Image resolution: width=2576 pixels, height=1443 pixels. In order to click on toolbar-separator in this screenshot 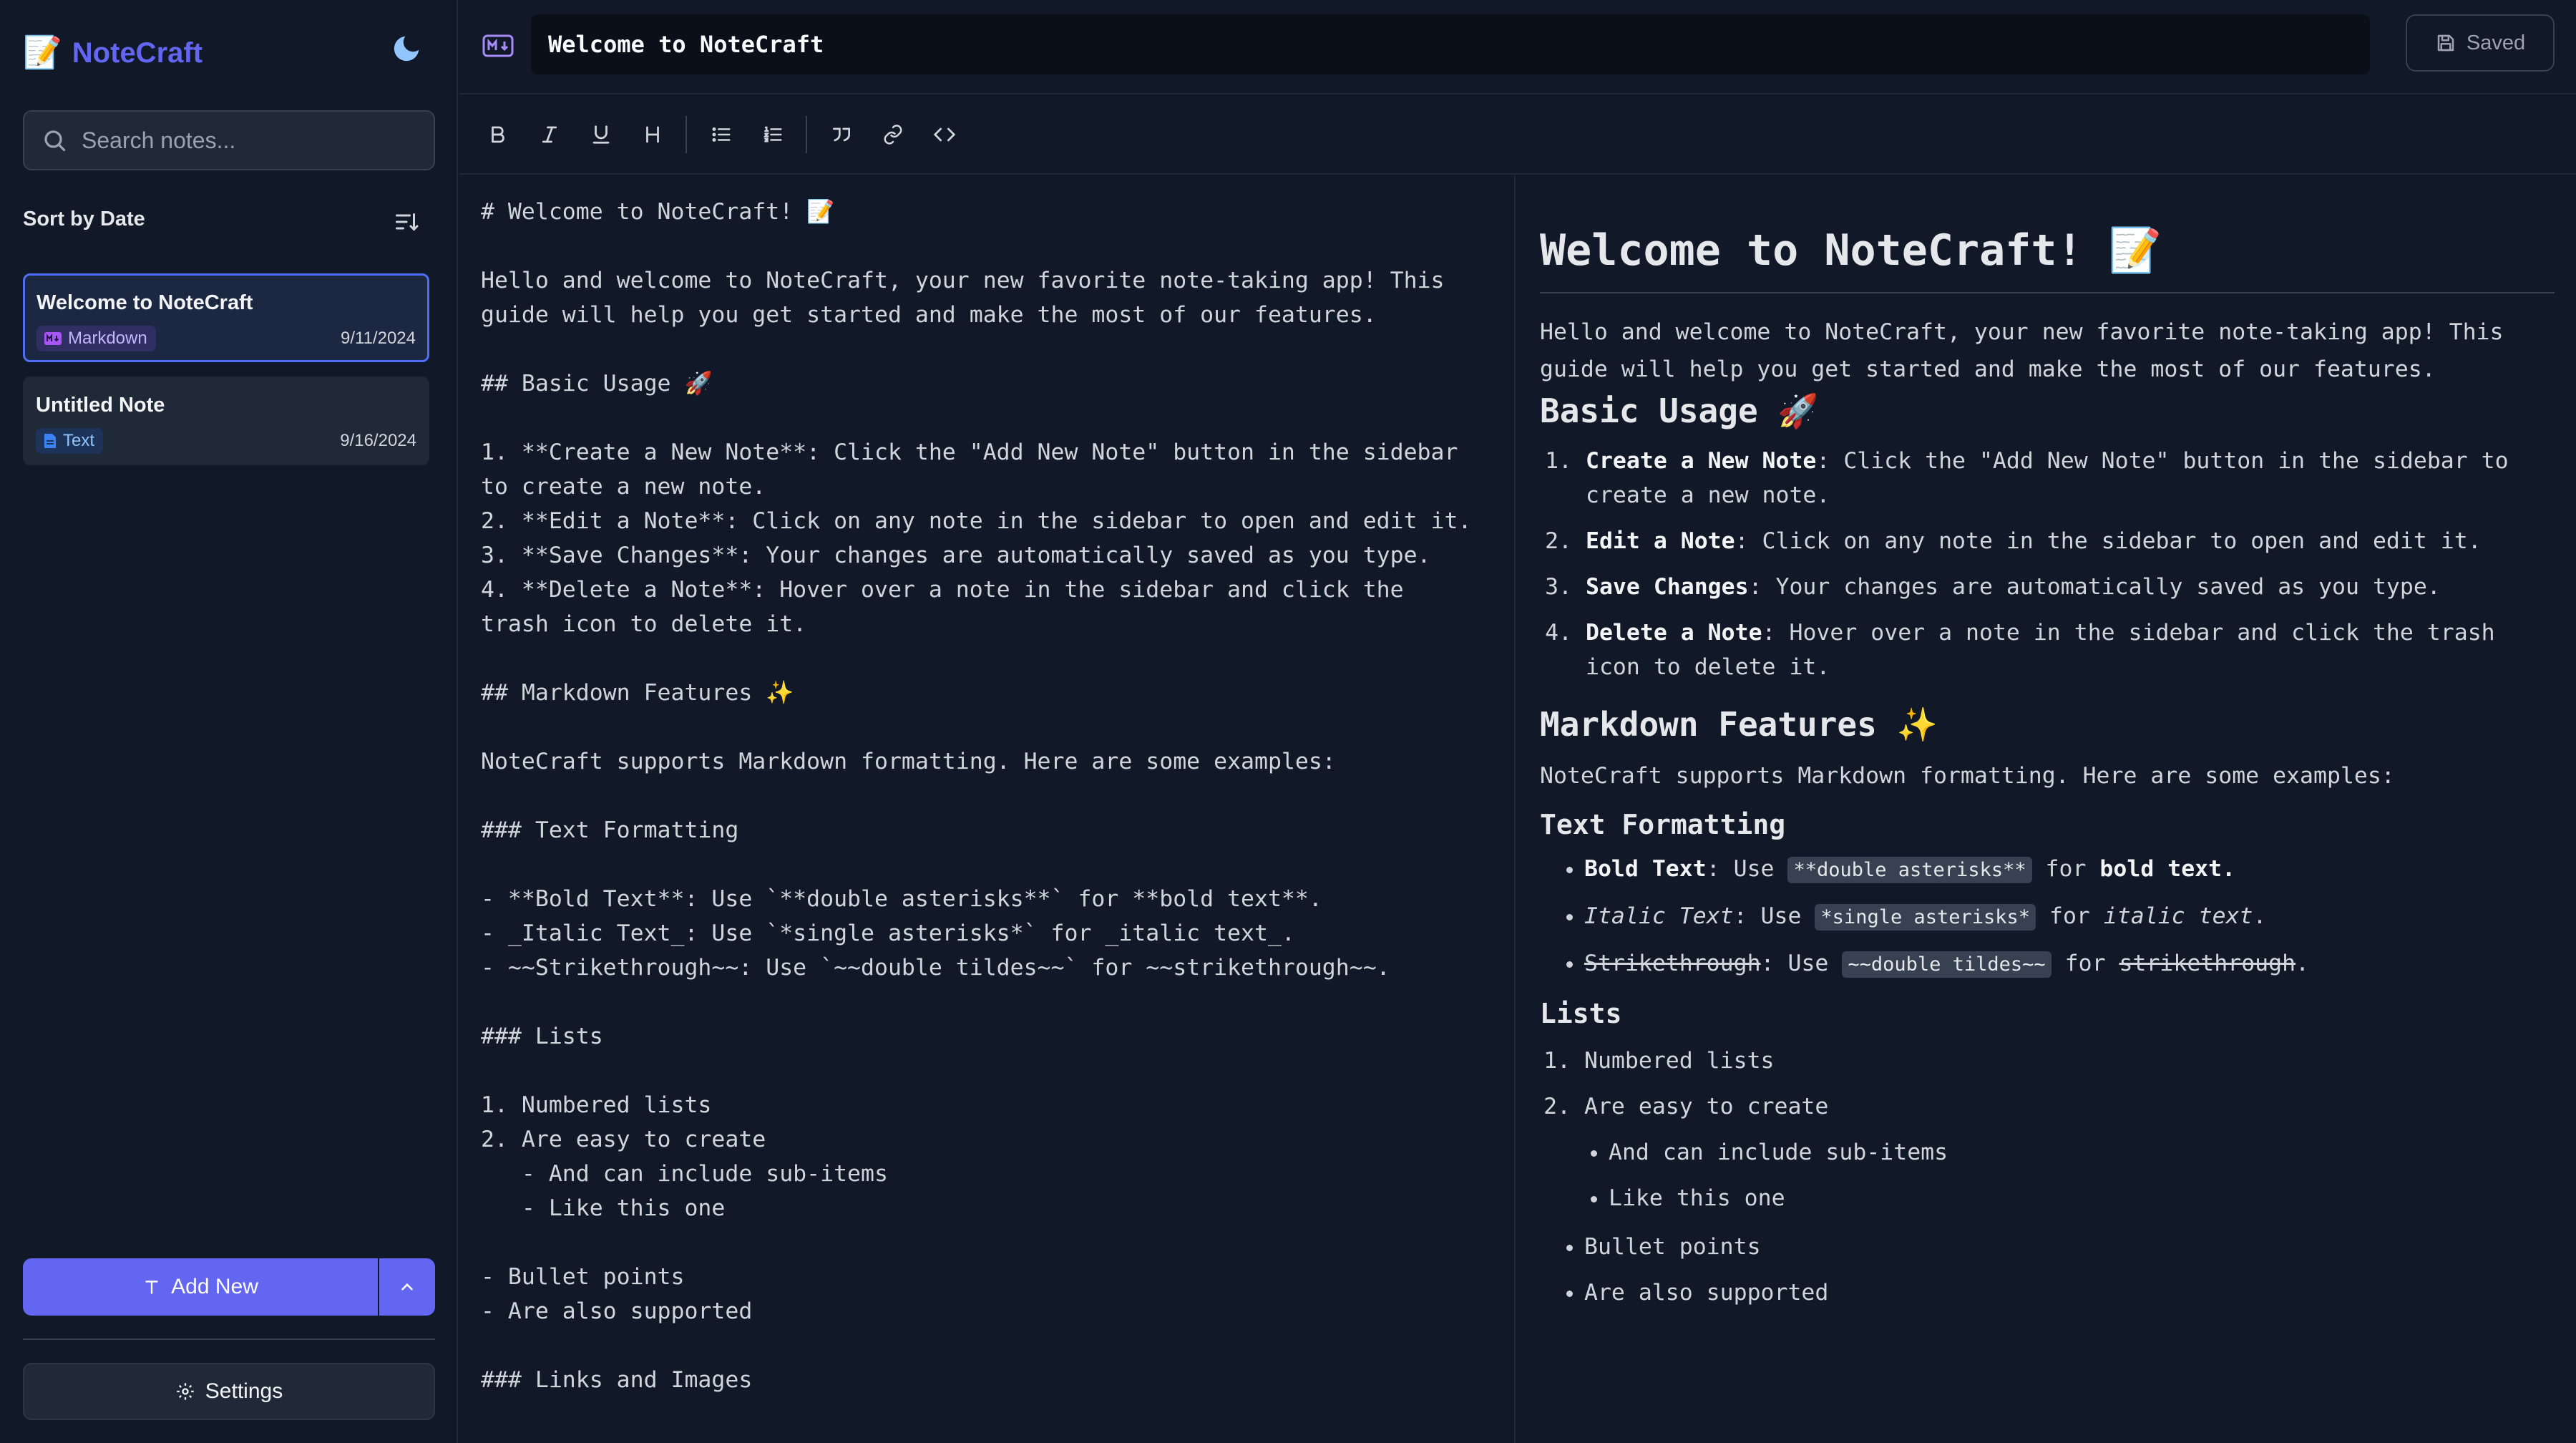, I will do `click(686, 135)`.